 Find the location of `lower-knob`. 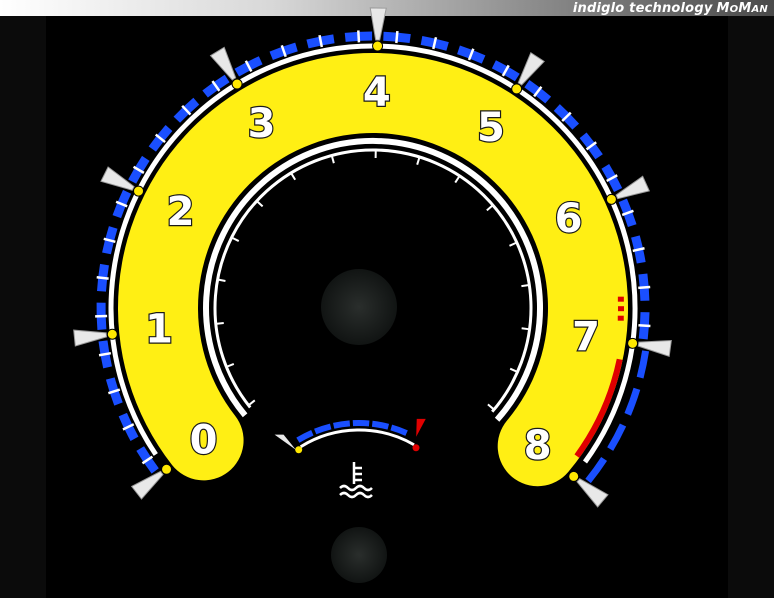

lower-knob is located at coordinates (359, 555).